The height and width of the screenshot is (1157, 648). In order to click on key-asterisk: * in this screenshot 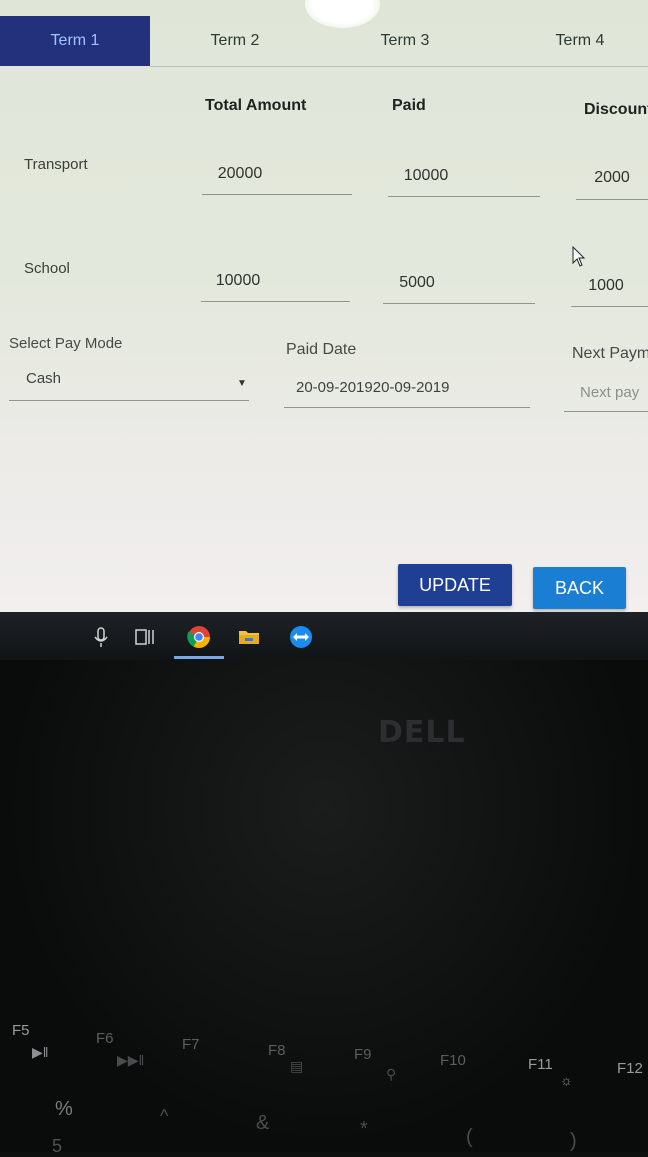, I will do `click(364, 1129)`.